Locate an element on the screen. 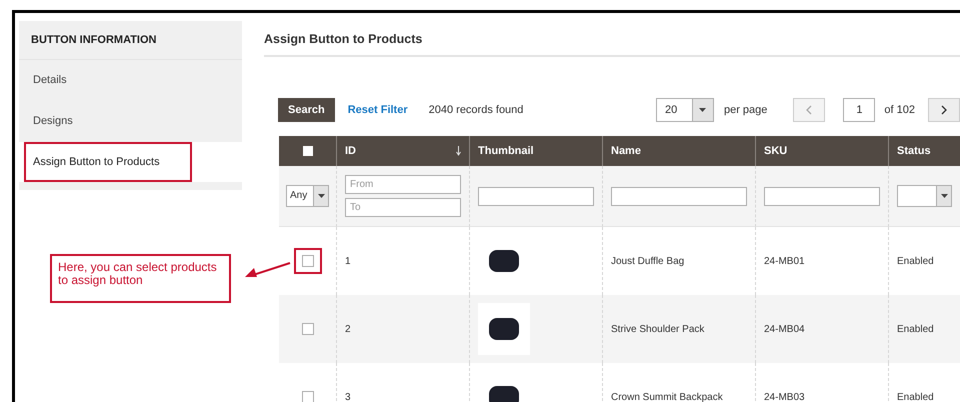 This screenshot has height=402, width=960. arrow-icon is located at coordinates (268, 270).